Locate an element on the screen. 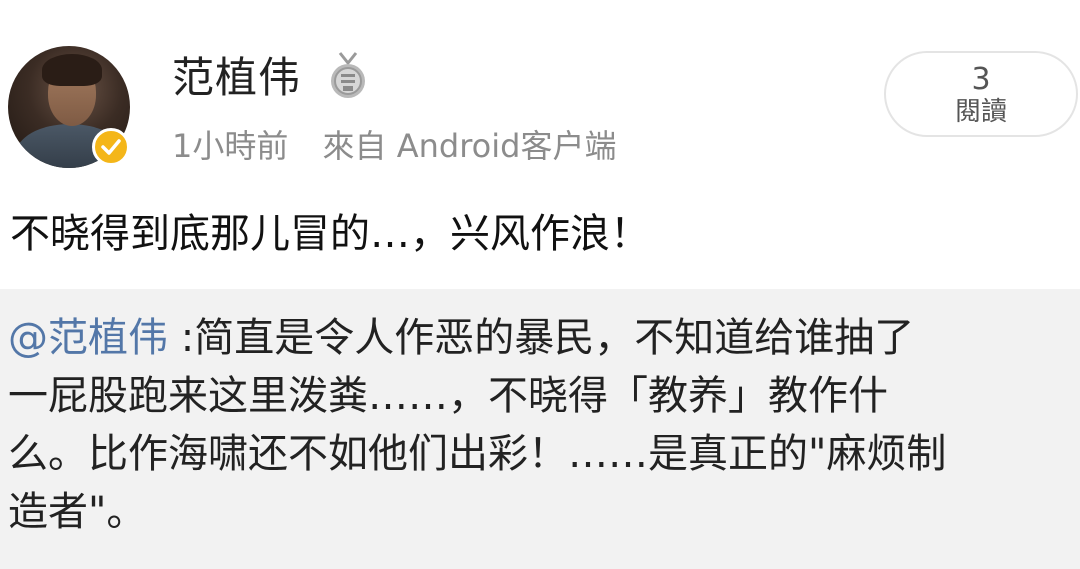 The height and width of the screenshot is (569, 1080). avatar-hair is located at coordinates (72, 70).